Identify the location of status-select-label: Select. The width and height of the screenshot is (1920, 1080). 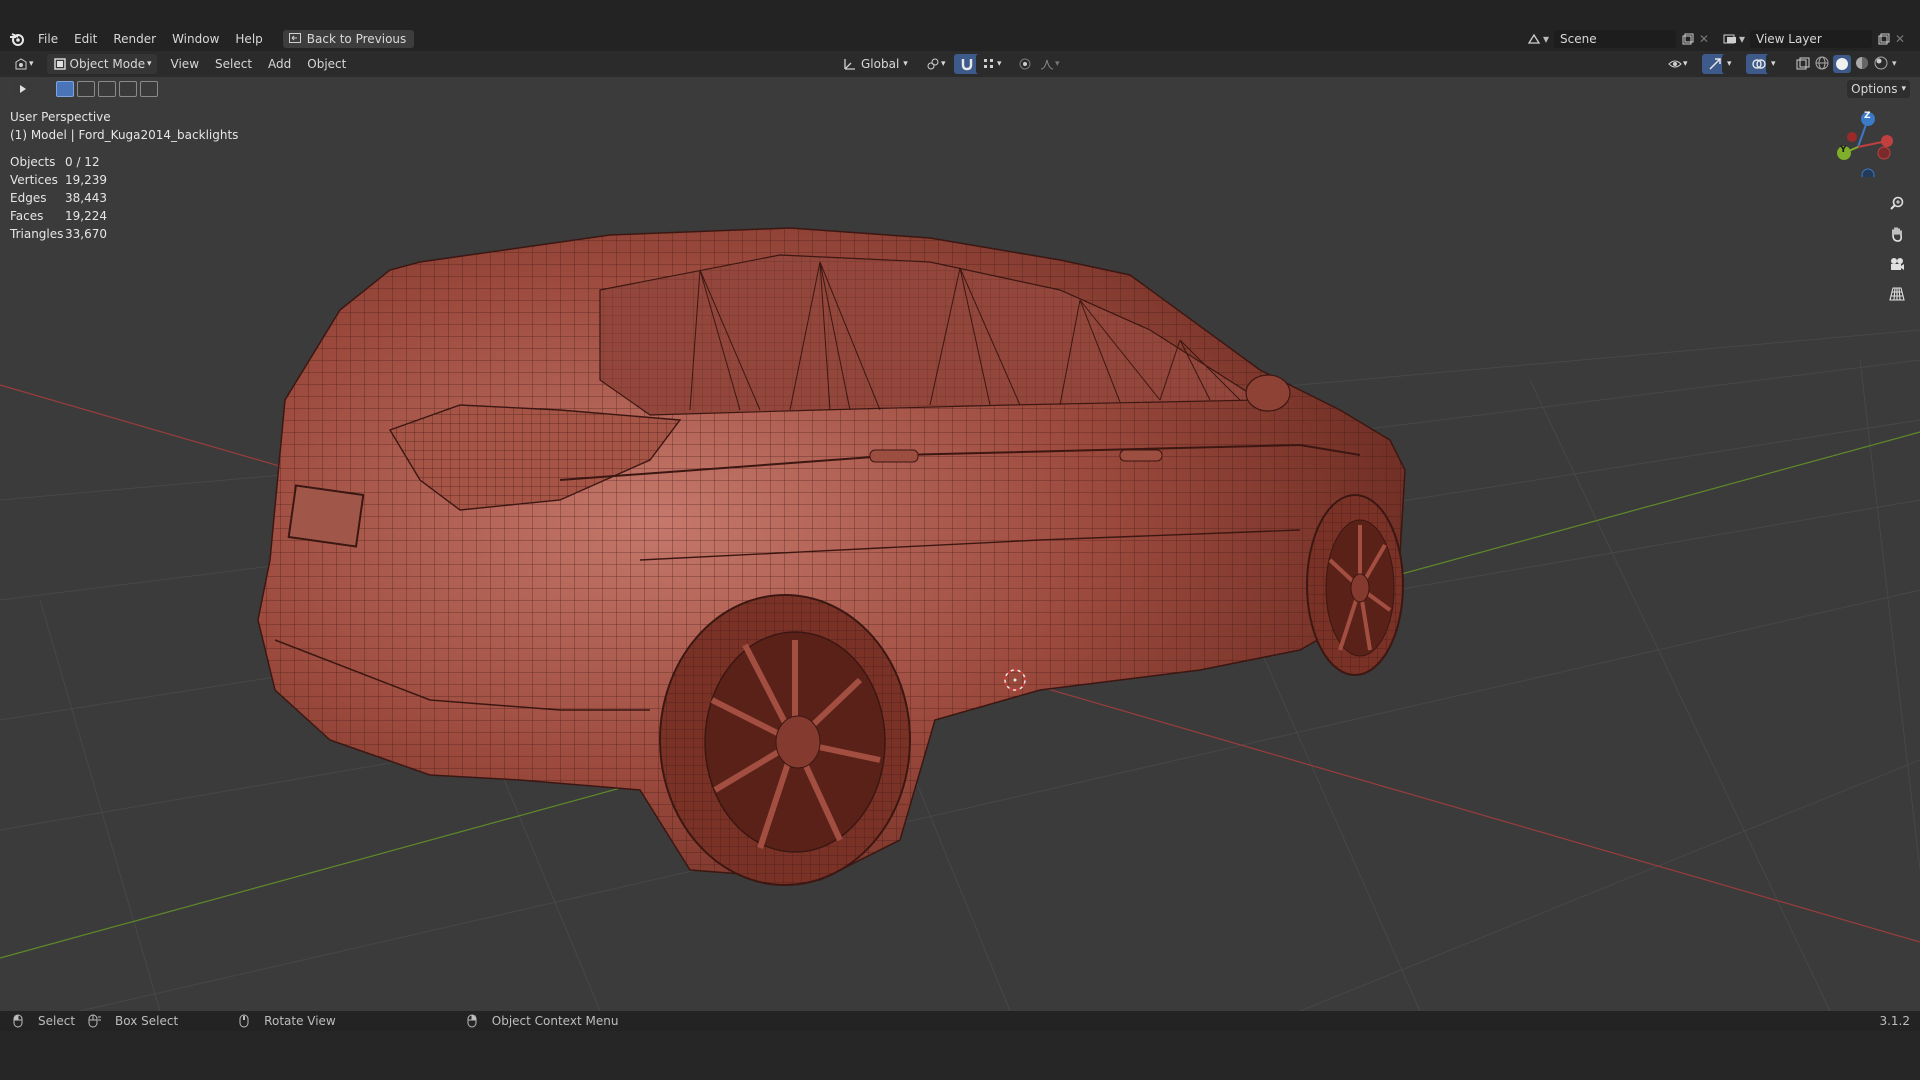
(57, 1021).